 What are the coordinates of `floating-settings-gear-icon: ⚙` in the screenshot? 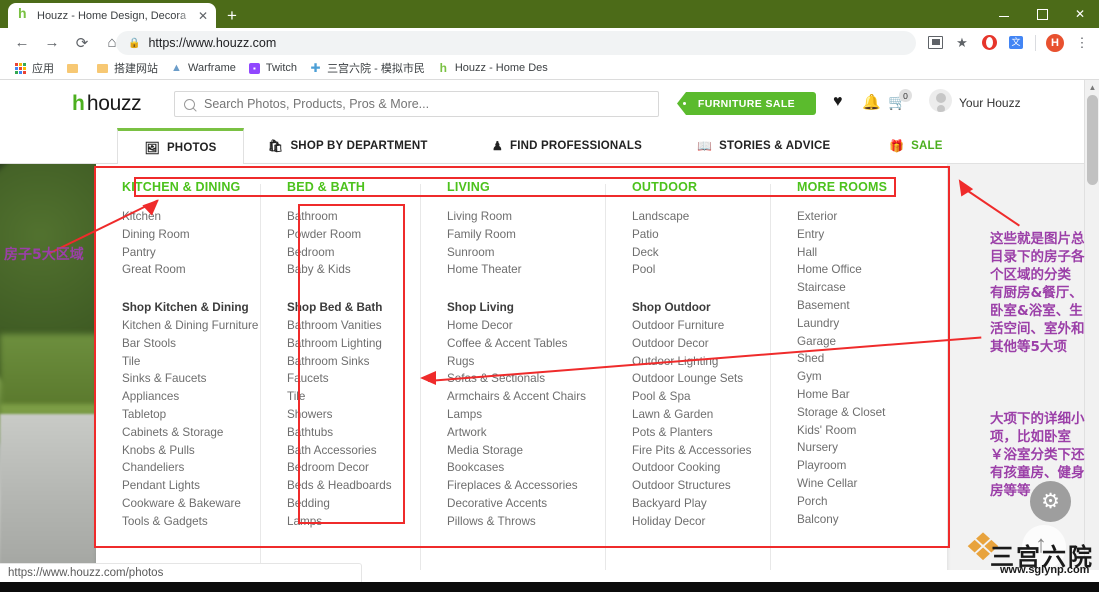 It's located at (1050, 501).